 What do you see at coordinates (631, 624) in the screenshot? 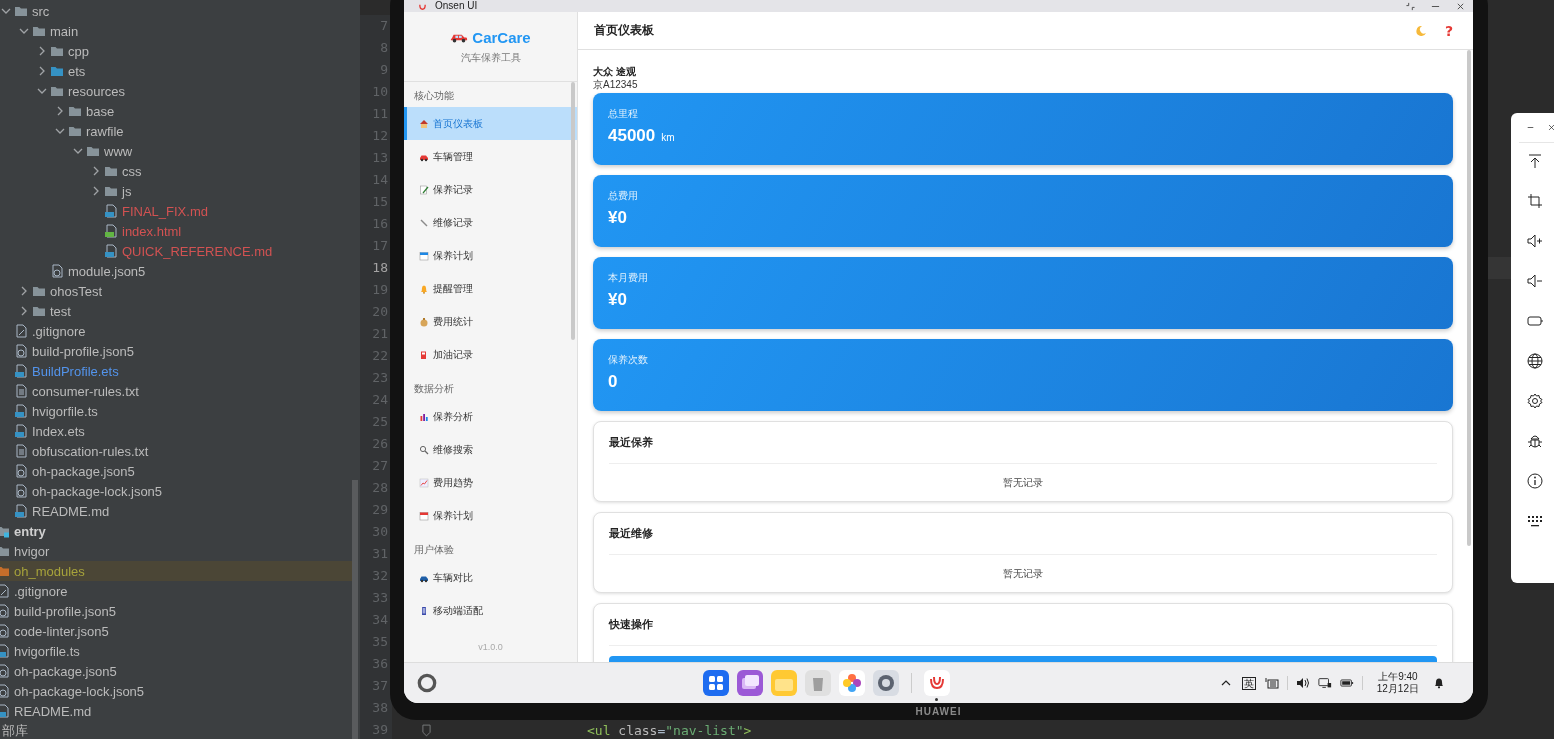
I see `panel-title: 快速操作` at bounding box center [631, 624].